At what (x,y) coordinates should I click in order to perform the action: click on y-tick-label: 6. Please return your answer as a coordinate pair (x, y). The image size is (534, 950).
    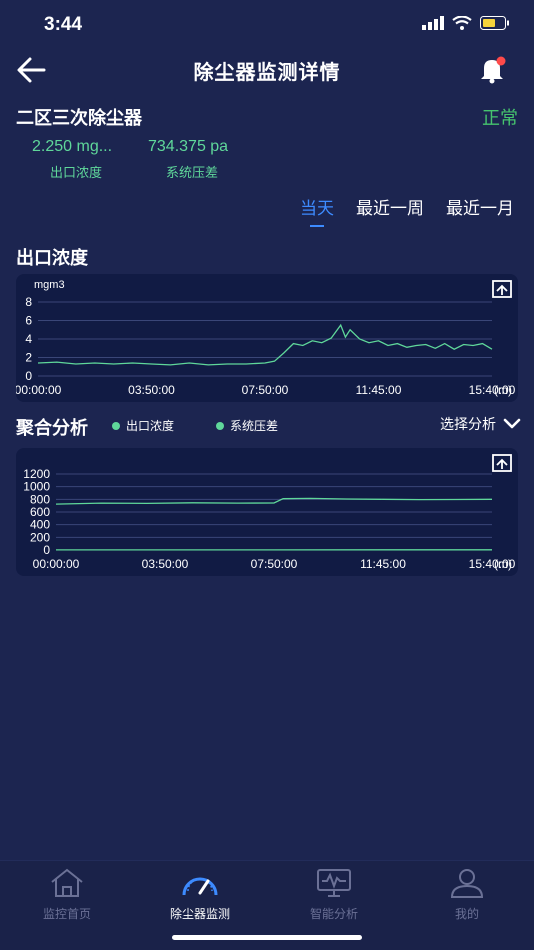
    Looking at the image, I should click on (28, 321).